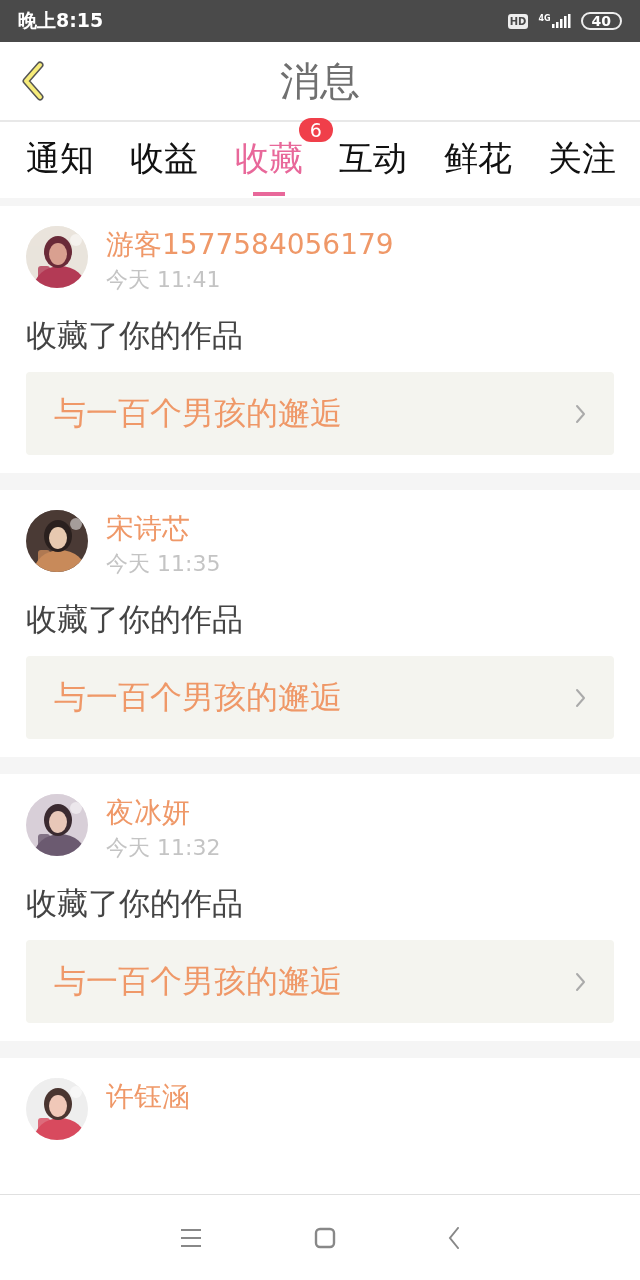  What do you see at coordinates (477, 160) in the screenshot?
I see `tab: 鲜花` at bounding box center [477, 160].